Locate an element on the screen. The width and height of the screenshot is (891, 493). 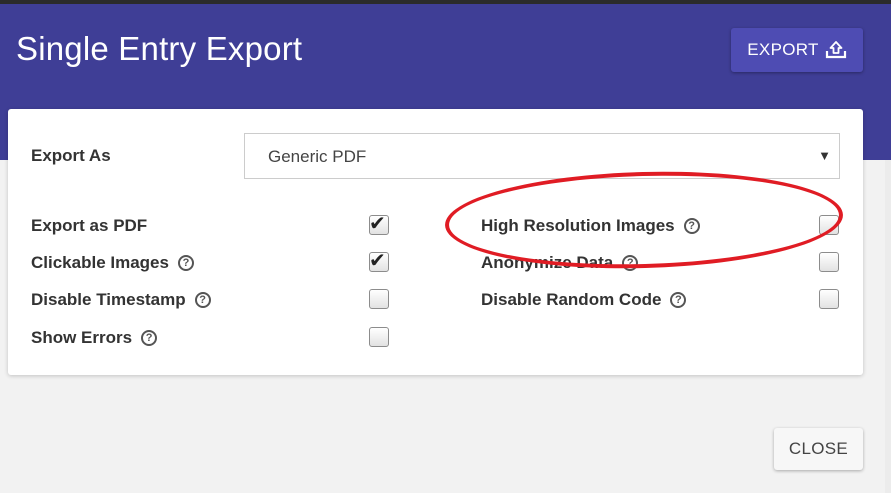
option-label: Export as PDF is located at coordinates (89, 225).